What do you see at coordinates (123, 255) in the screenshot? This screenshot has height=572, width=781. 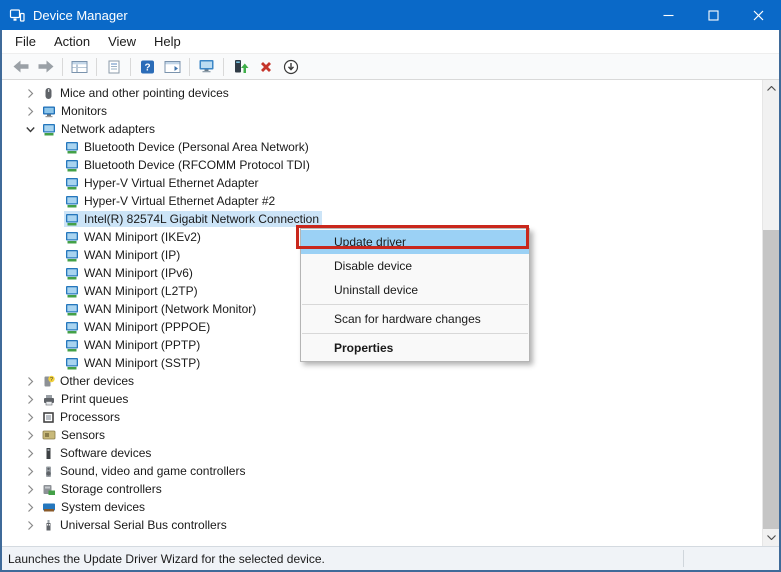 I see `tree-item-content: WAN Miniport (IP)` at bounding box center [123, 255].